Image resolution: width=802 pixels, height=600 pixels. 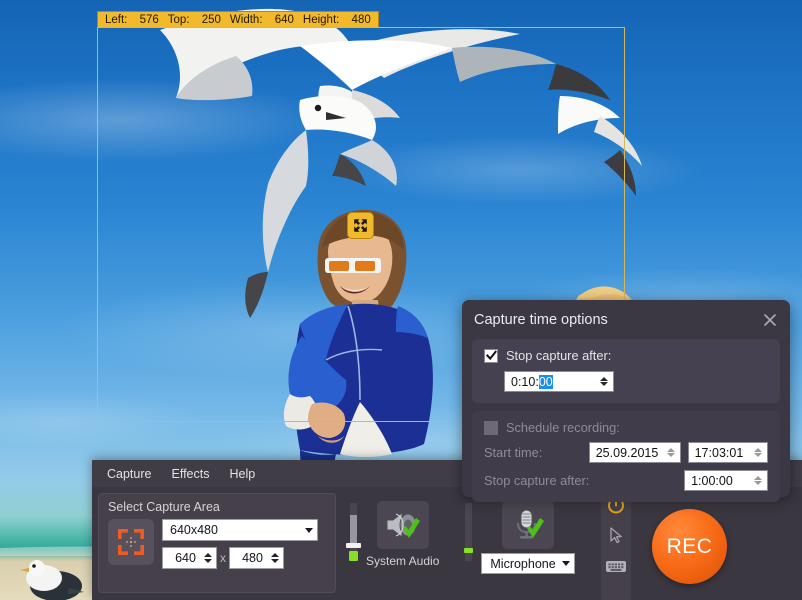 I want to click on keyboard-options-button, so click(x=616, y=566).